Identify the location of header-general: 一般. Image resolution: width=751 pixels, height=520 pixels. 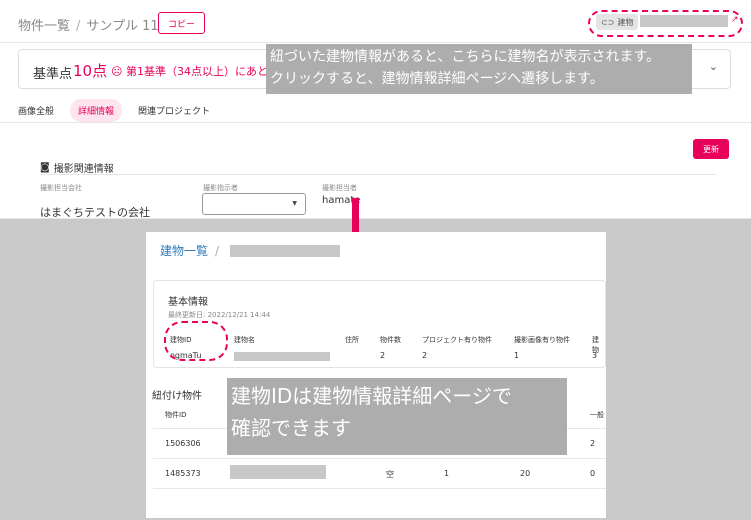
(597, 415).